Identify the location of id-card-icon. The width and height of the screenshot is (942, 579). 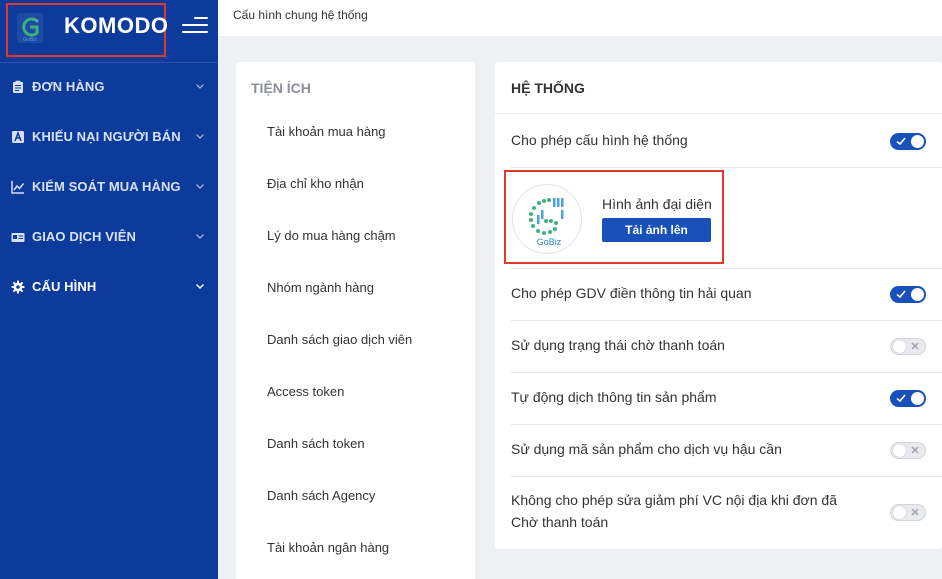
(18, 237).